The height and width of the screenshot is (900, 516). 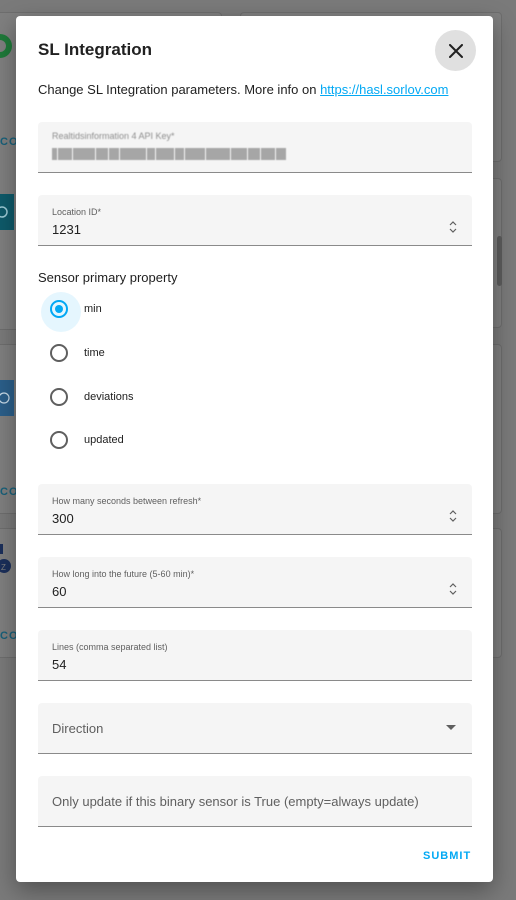 I want to click on future-minutes-value: 60, so click(x=59, y=591).